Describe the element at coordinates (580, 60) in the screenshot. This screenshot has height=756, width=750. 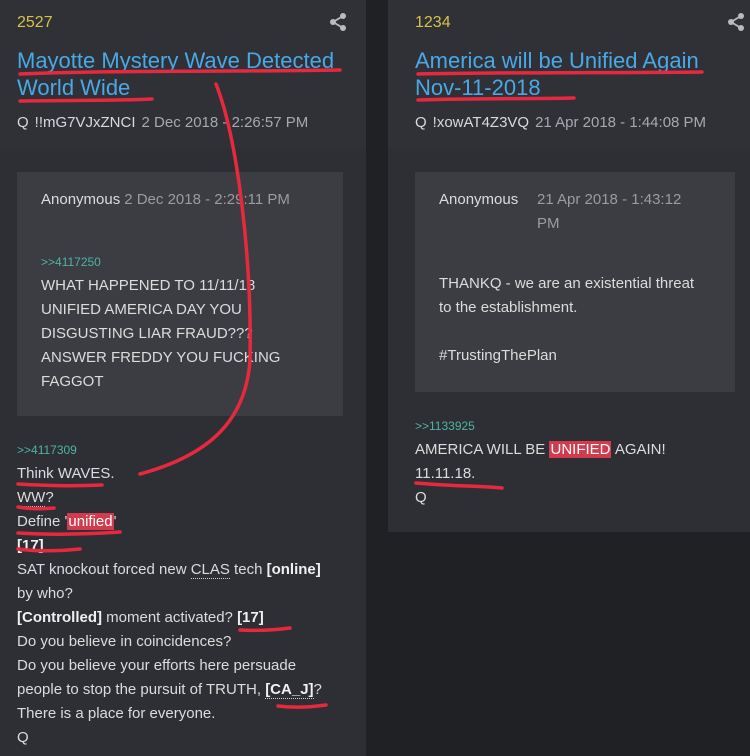
I see `post-title-line1: America will be Unified Again` at that location.